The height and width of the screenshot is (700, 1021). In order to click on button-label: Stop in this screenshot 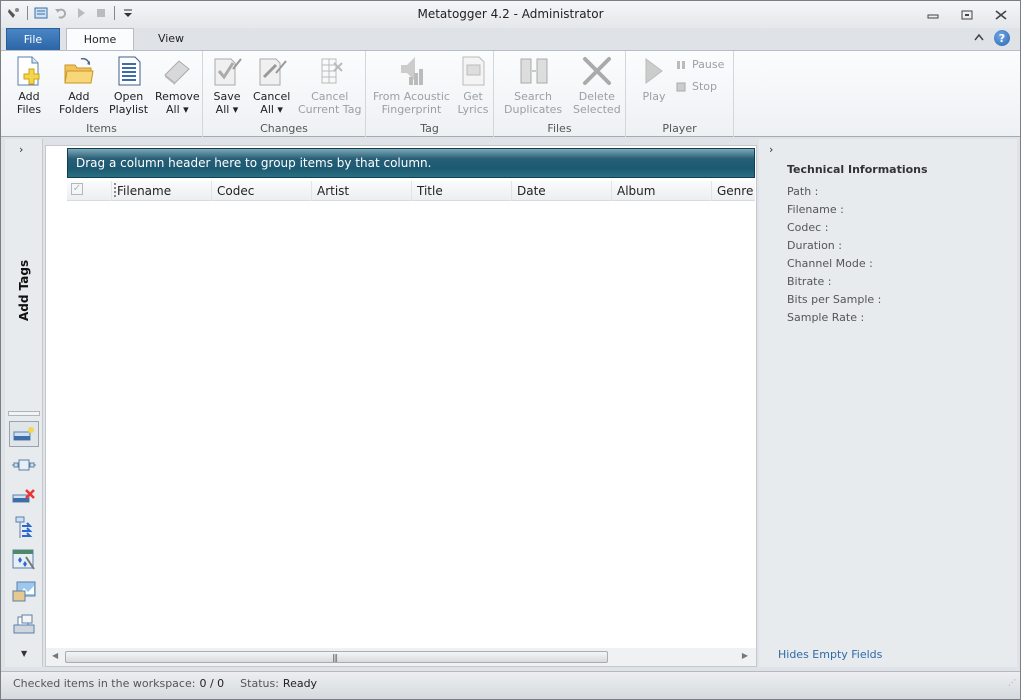, I will do `click(705, 86)`.